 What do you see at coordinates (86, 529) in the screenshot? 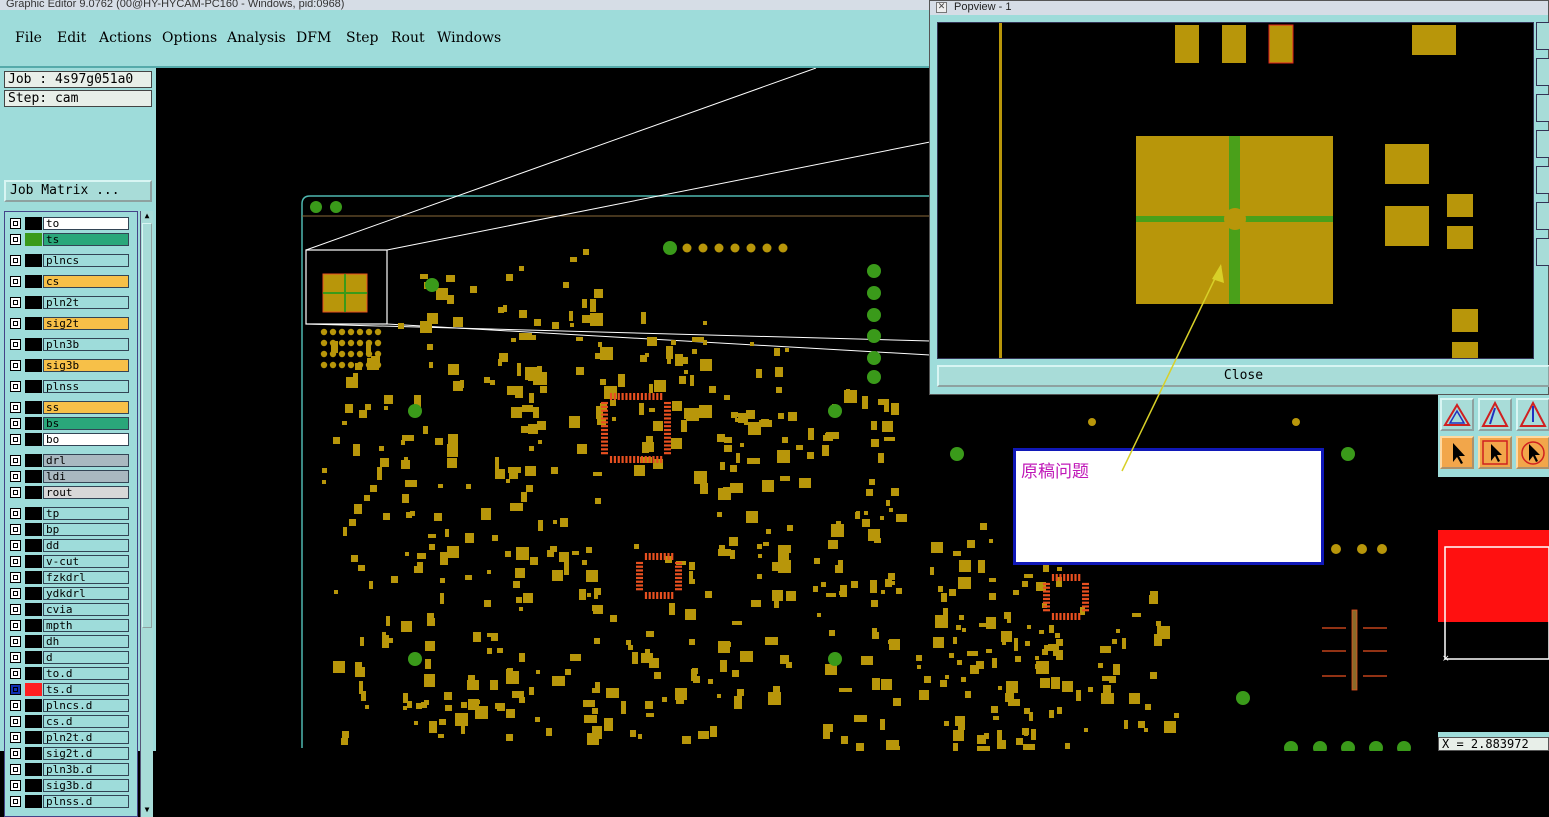
I see `layer-name: bp` at bounding box center [86, 529].